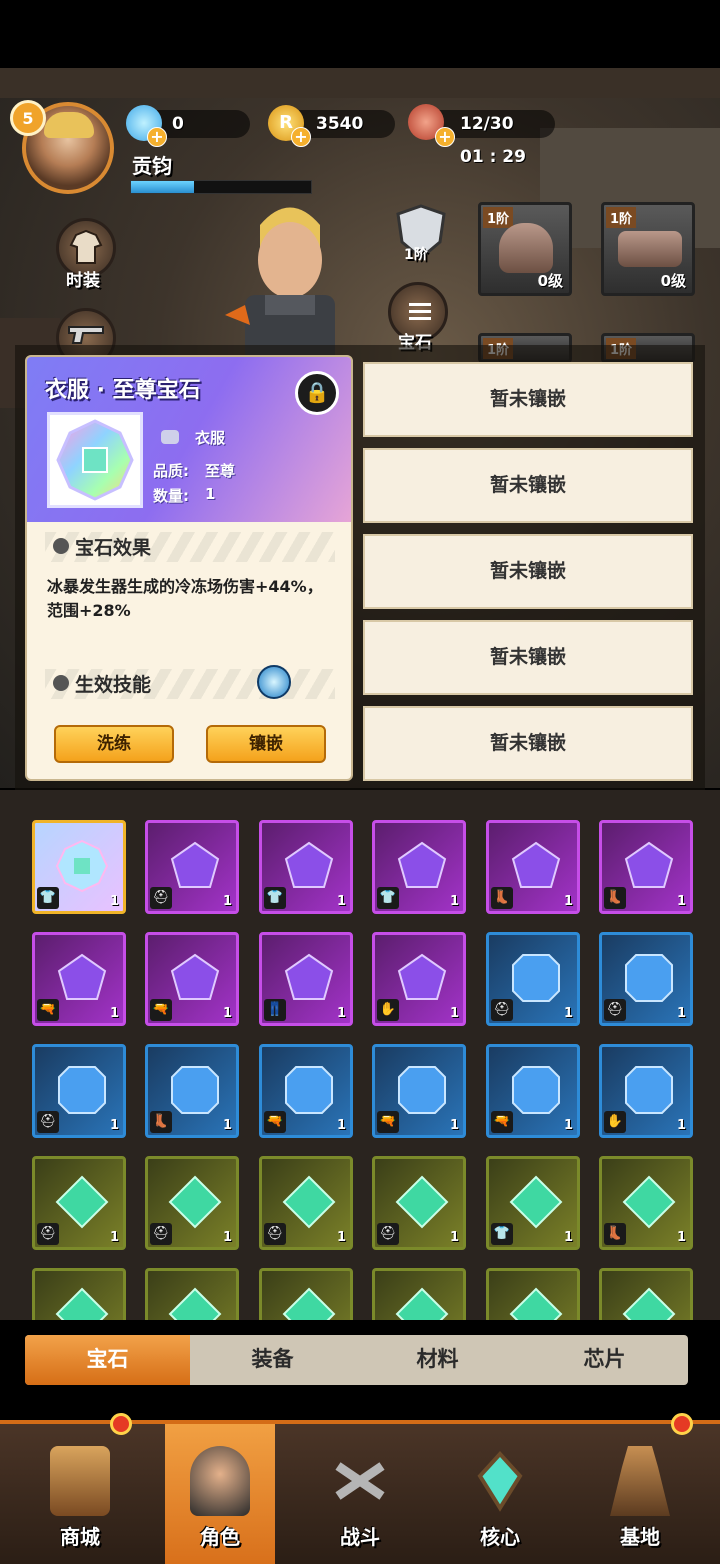 Image resolution: width=720 pixels, height=1564 pixels. I want to click on gem-inventory-item: 👖 1, so click(306, 979).